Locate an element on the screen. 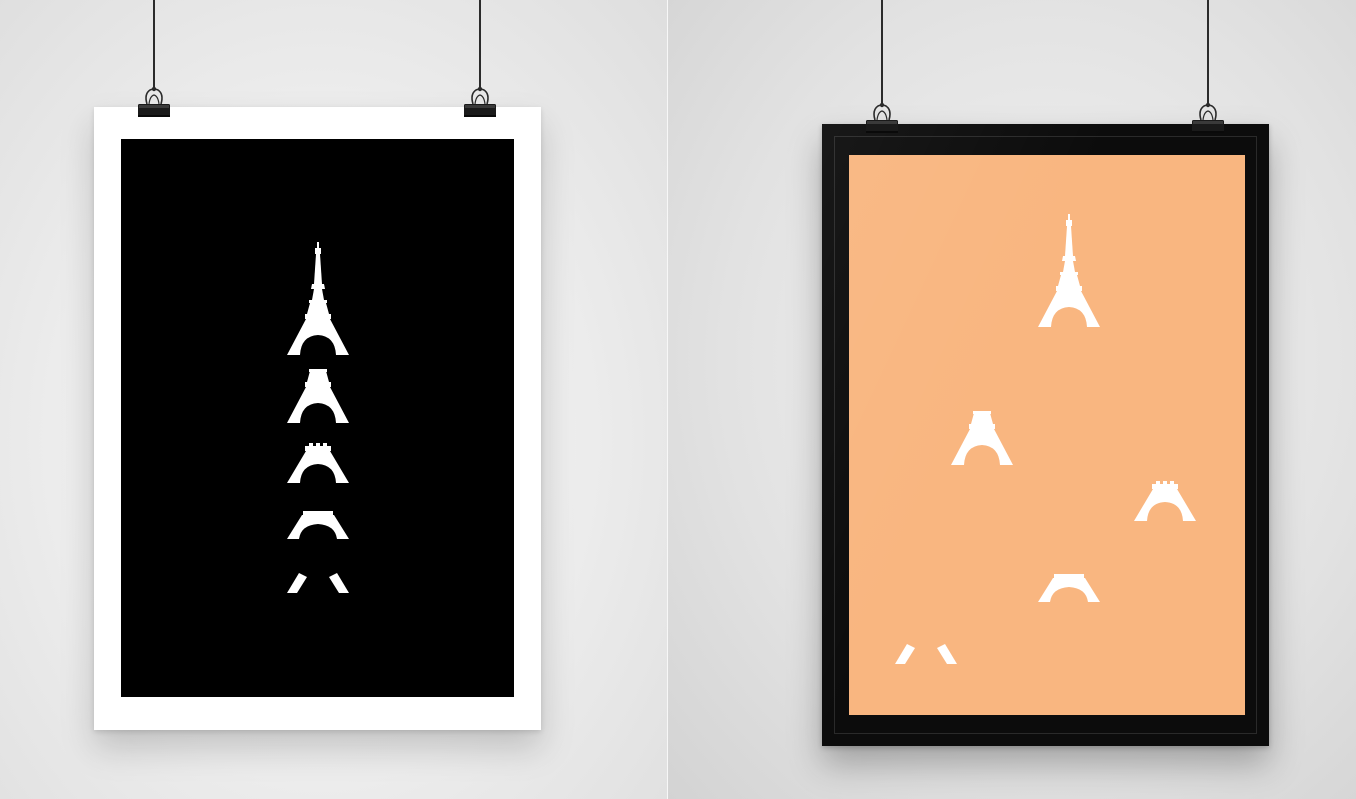  eiffel-tower-scatter is located at coordinates (1045, 439).